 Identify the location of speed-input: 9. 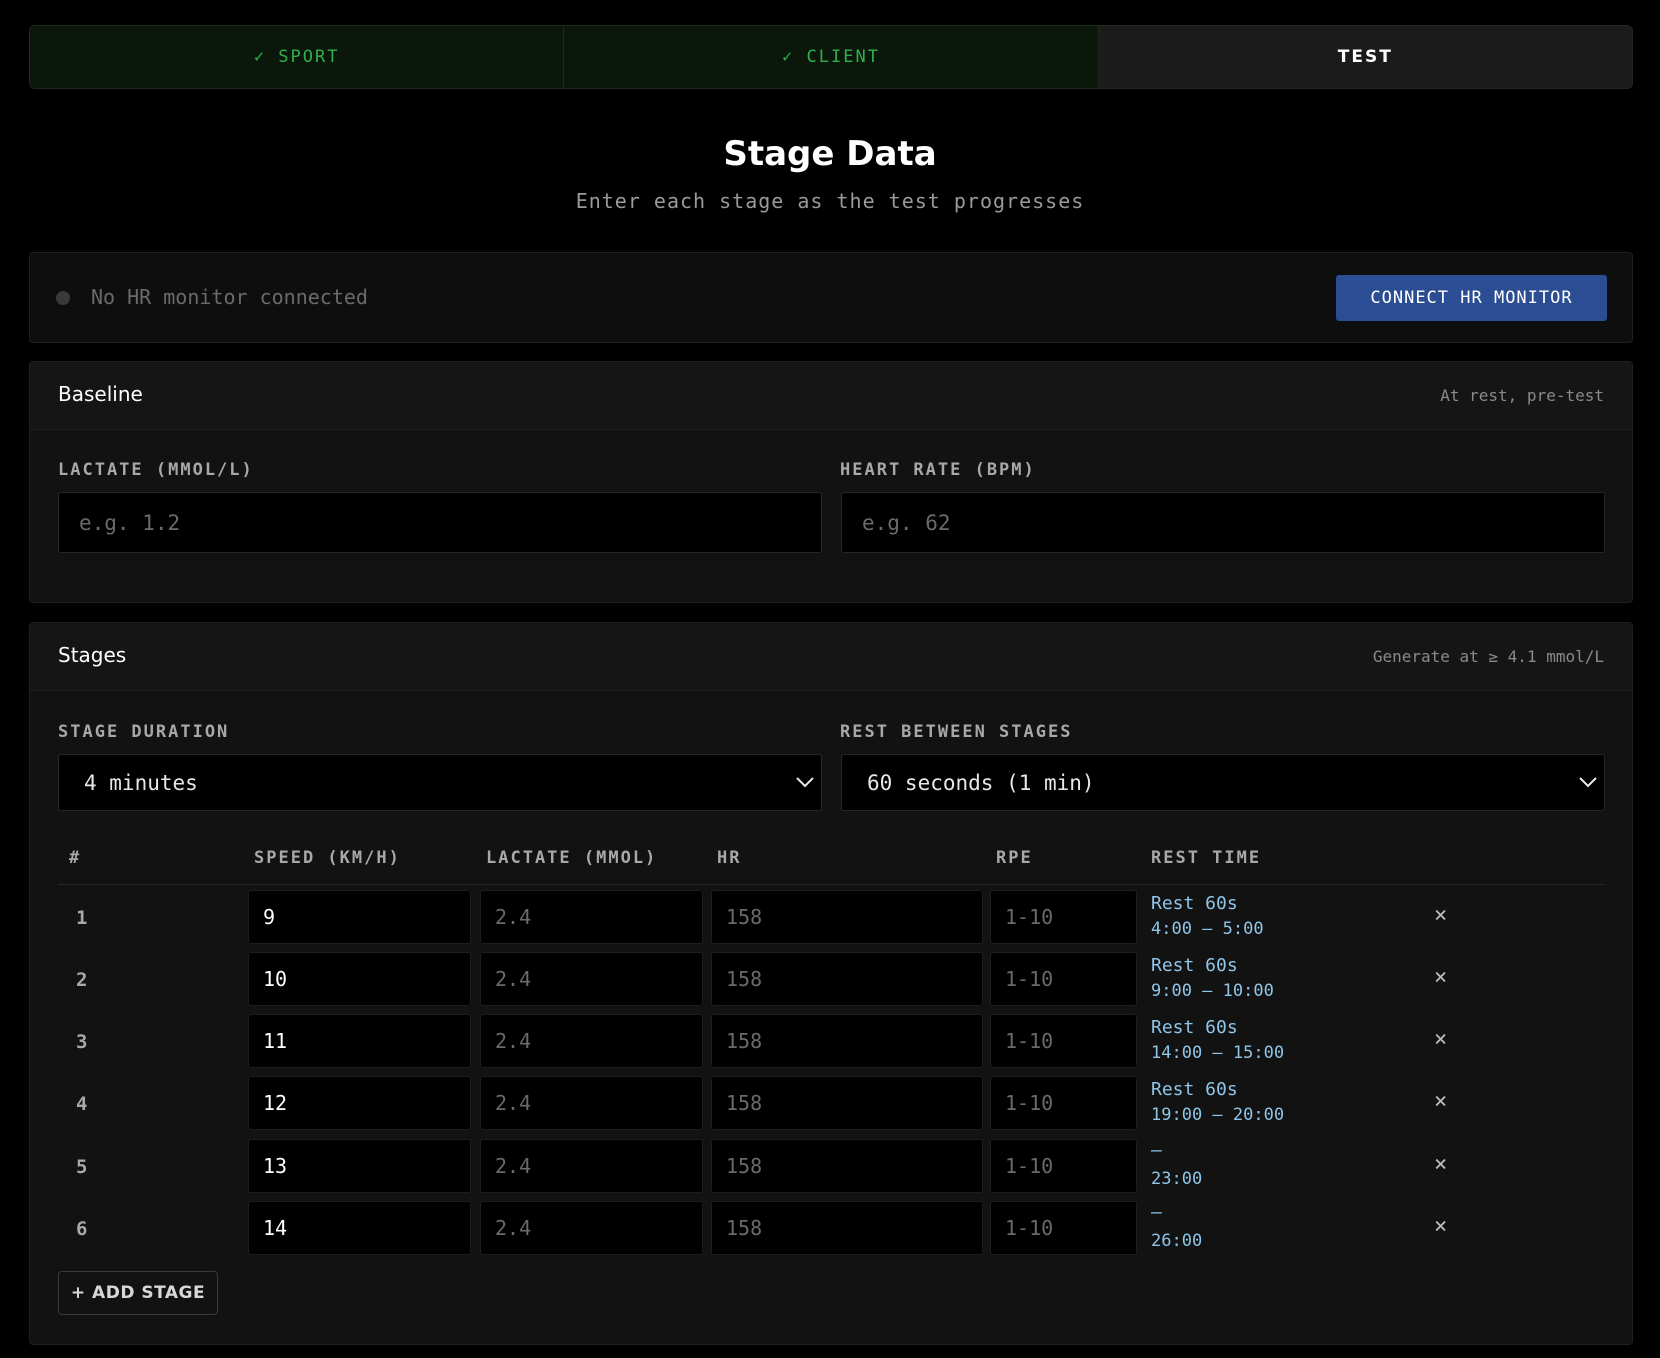
(359, 917).